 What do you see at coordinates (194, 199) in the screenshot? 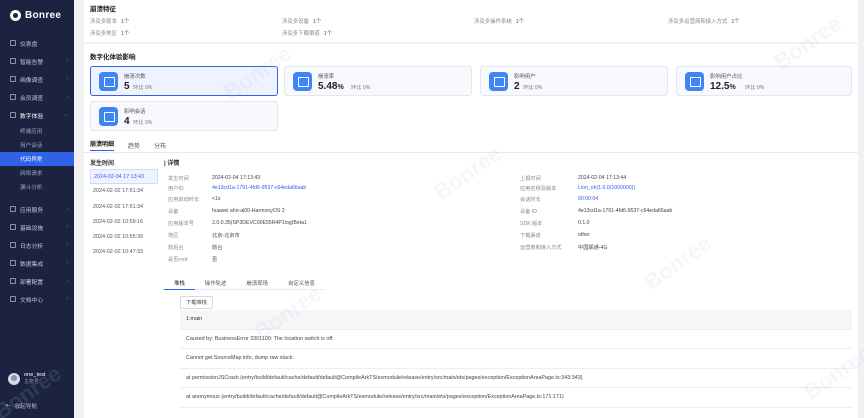
I see `detail-launch-time: 应用启动时长 <1s` at bounding box center [194, 199].